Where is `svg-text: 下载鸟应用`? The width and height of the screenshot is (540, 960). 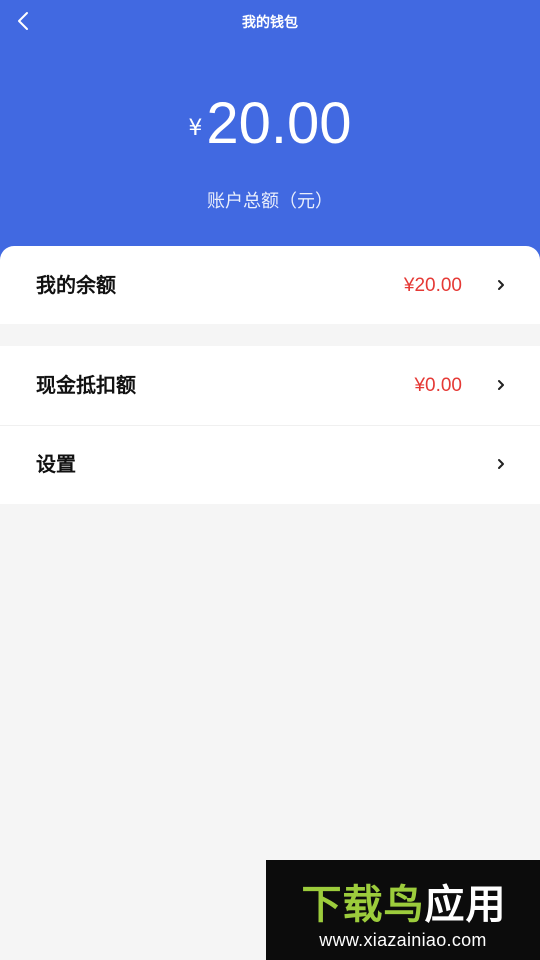 svg-text: 下载鸟应用 is located at coordinates (404, 905).